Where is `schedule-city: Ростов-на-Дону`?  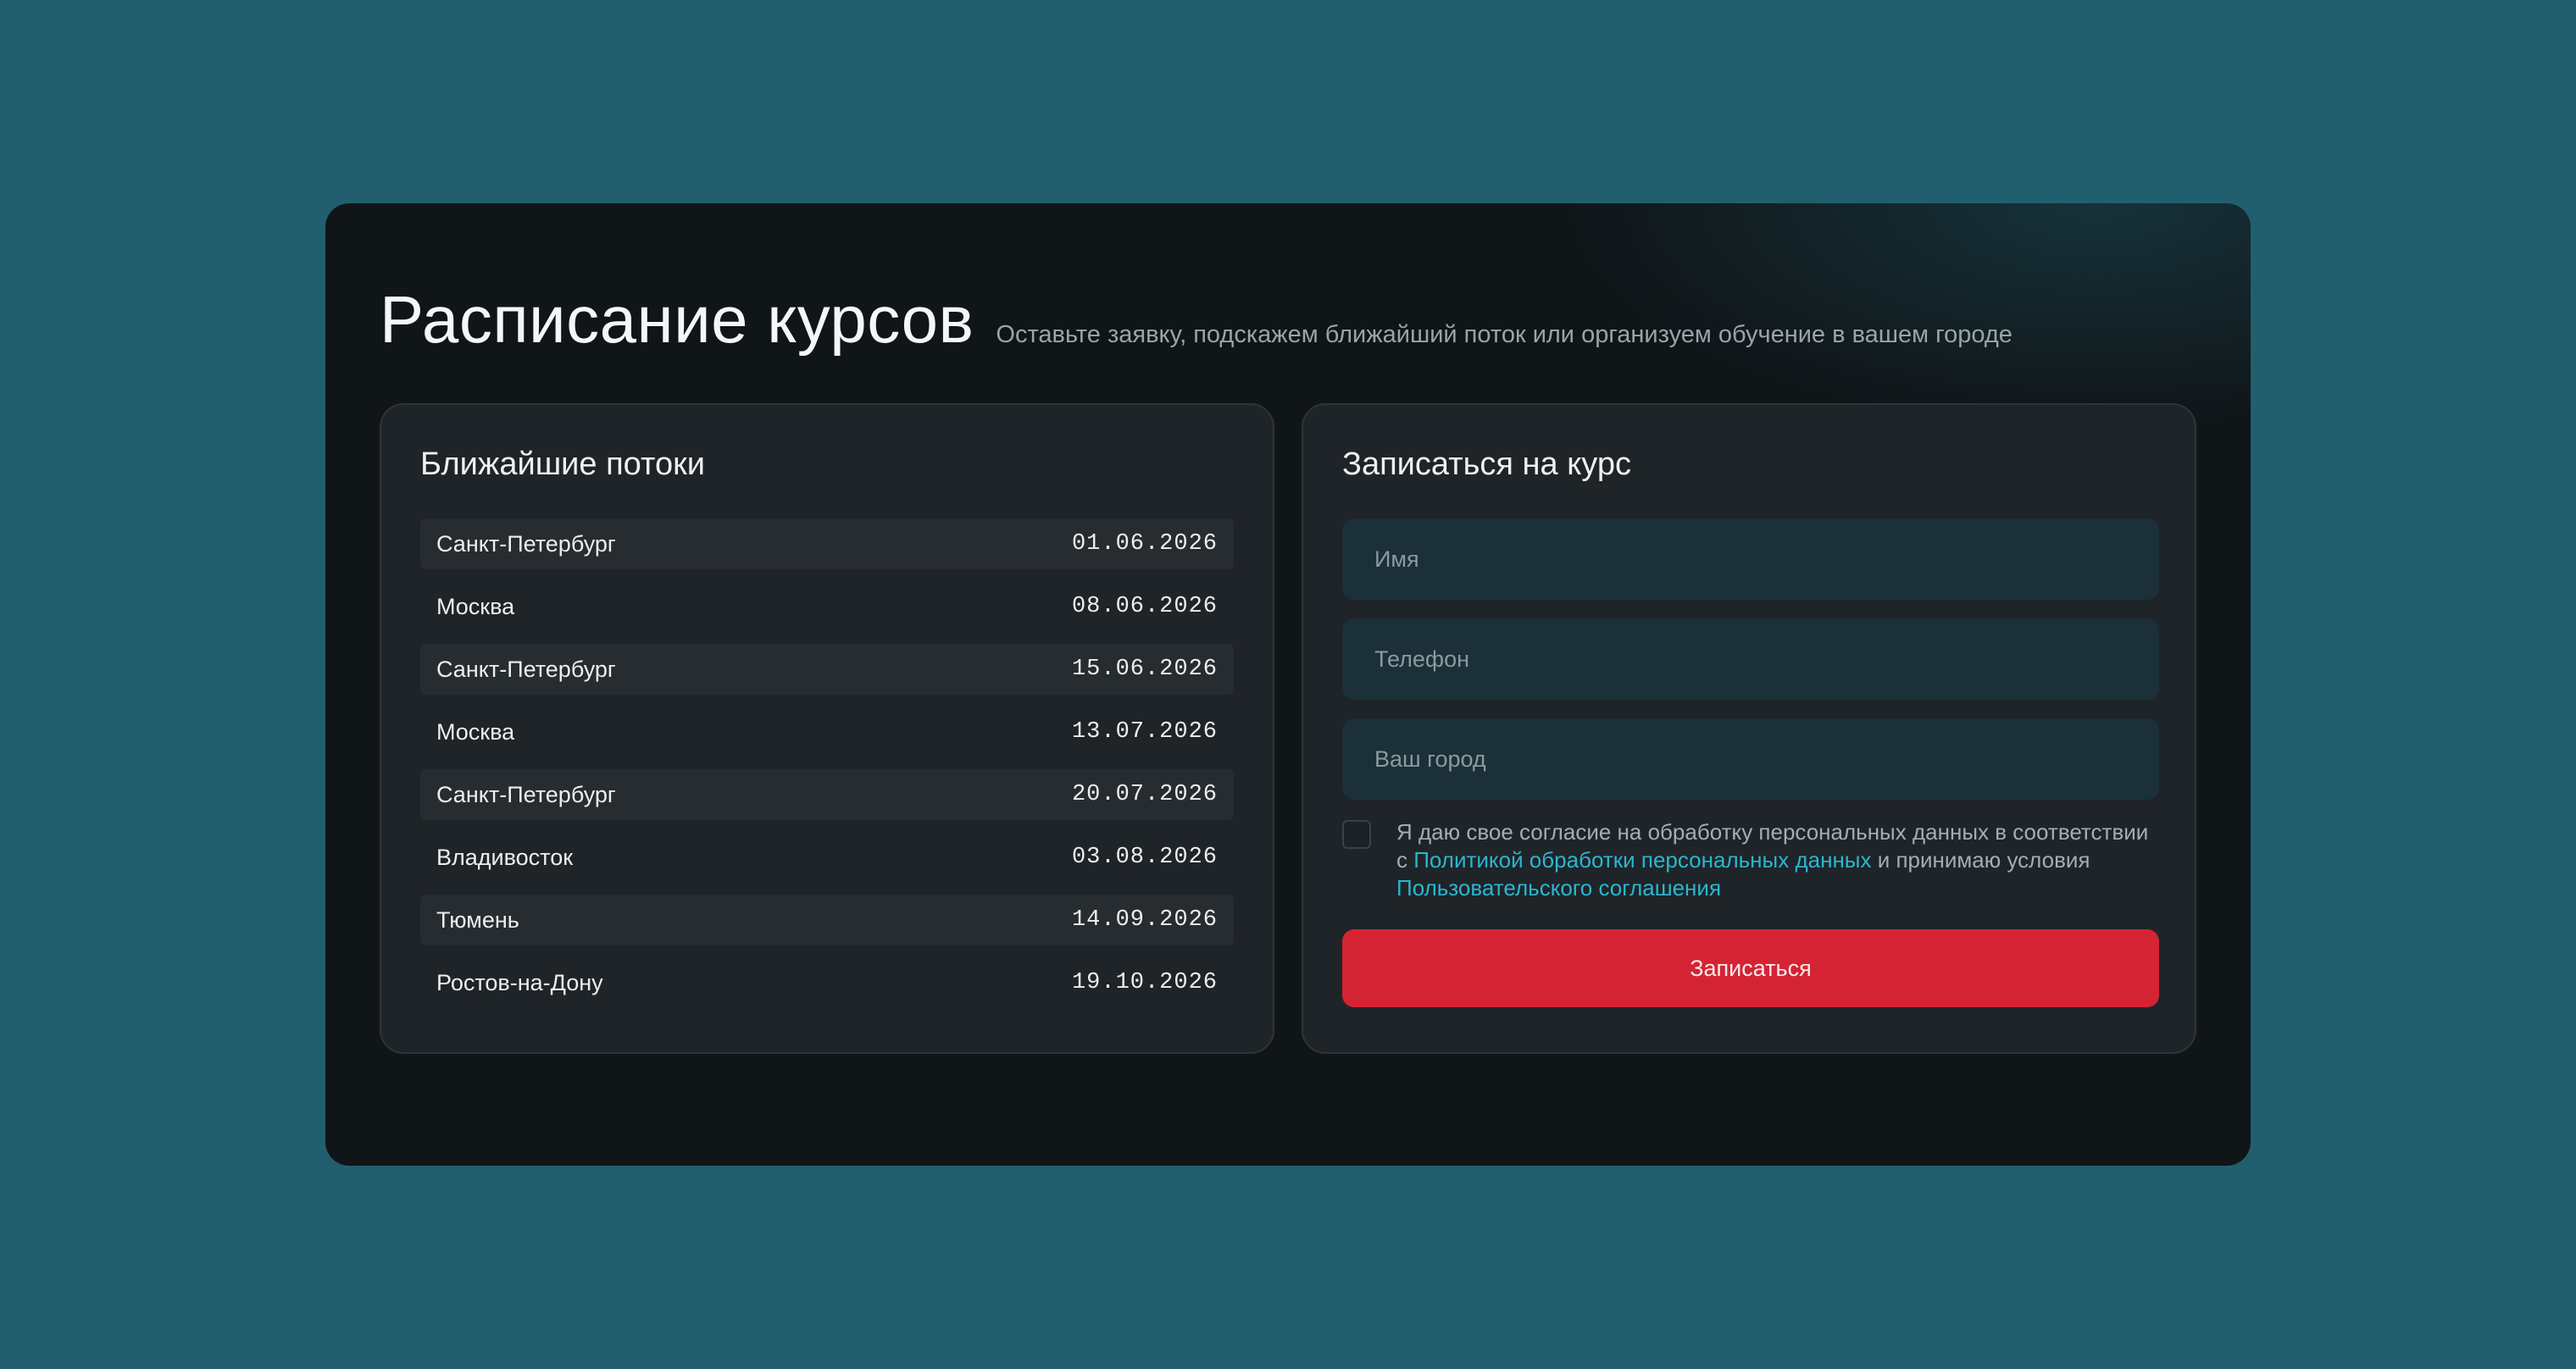
schedule-city: Ростов-на-Дону is located at coordinates (519, 982).